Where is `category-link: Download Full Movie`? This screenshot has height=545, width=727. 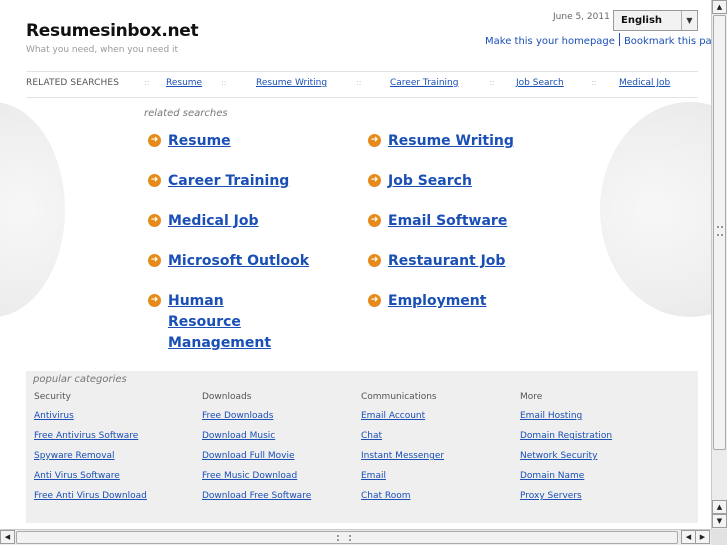 category-link: Download Full Movie is located at coordinates (256, 461).